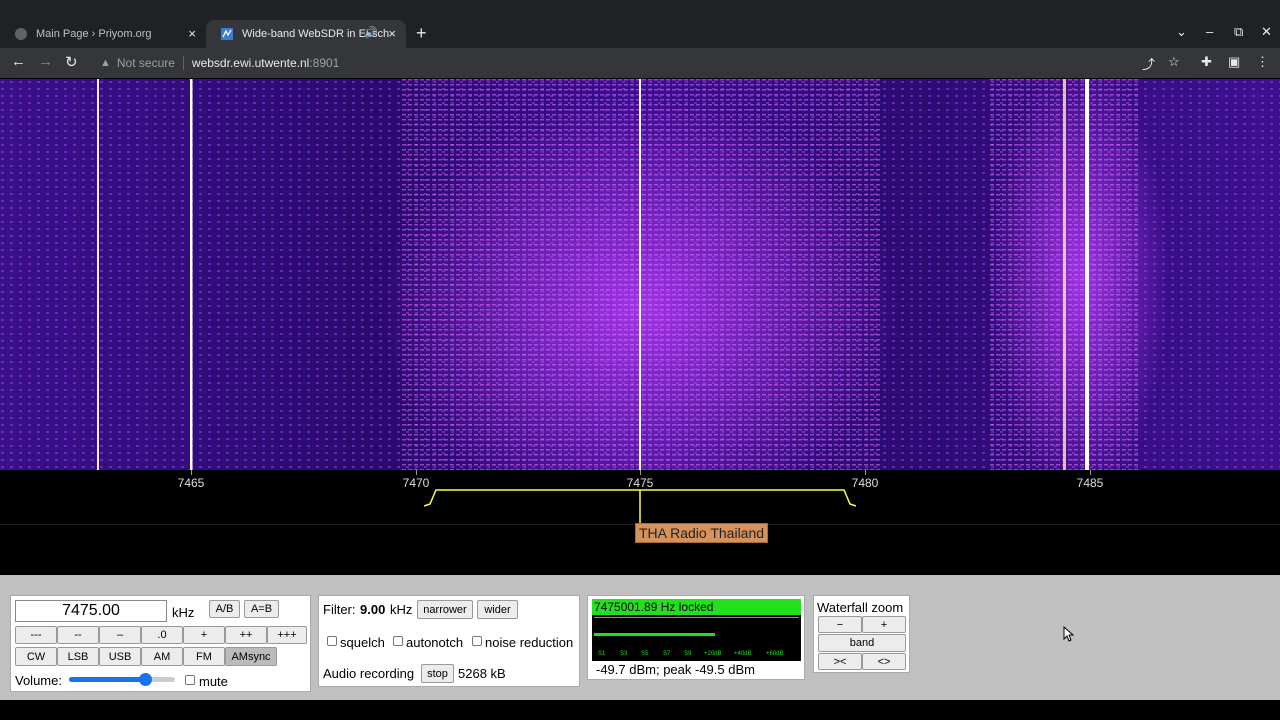 This screenshot has height=720, width=1280. I want to click on tick-label: 7485, so click(1090, 483).